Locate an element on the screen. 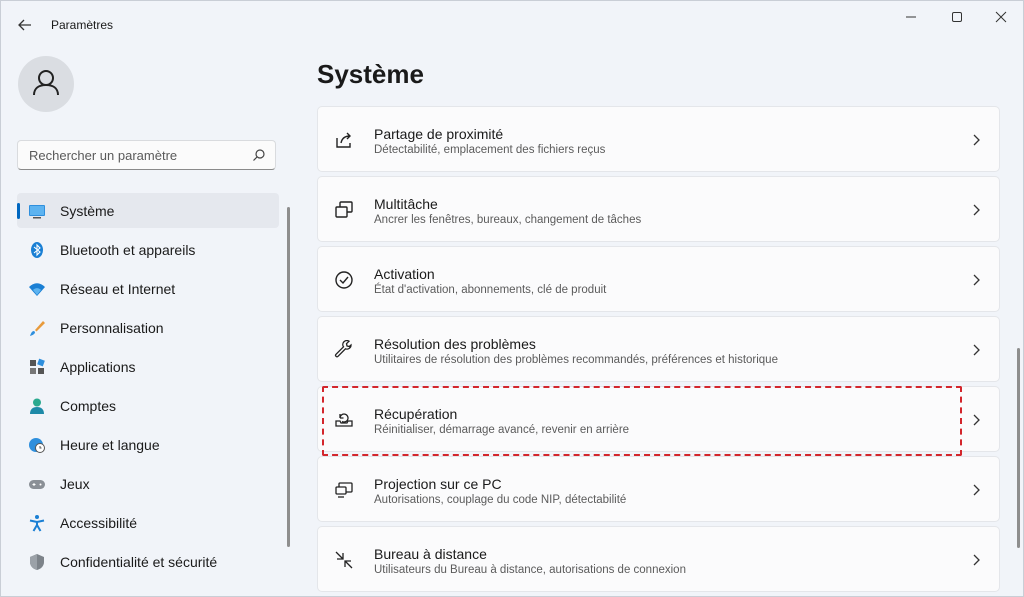 This screenshot has width=1024, height=597. monitor-icon is located at coordinates (37, 212).